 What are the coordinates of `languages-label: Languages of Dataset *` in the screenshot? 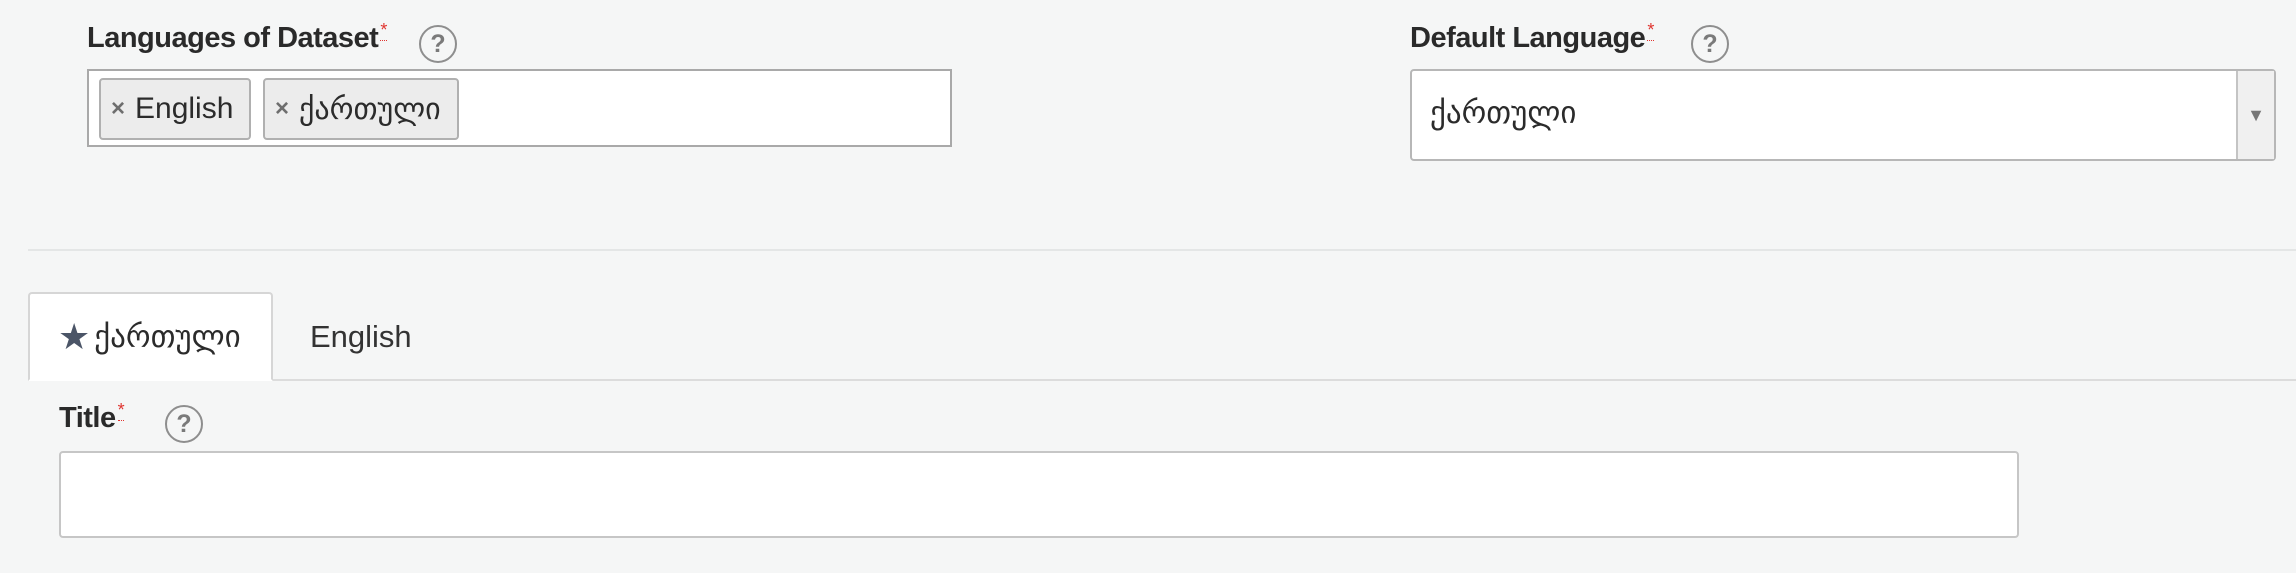 It's located at (237, 37).